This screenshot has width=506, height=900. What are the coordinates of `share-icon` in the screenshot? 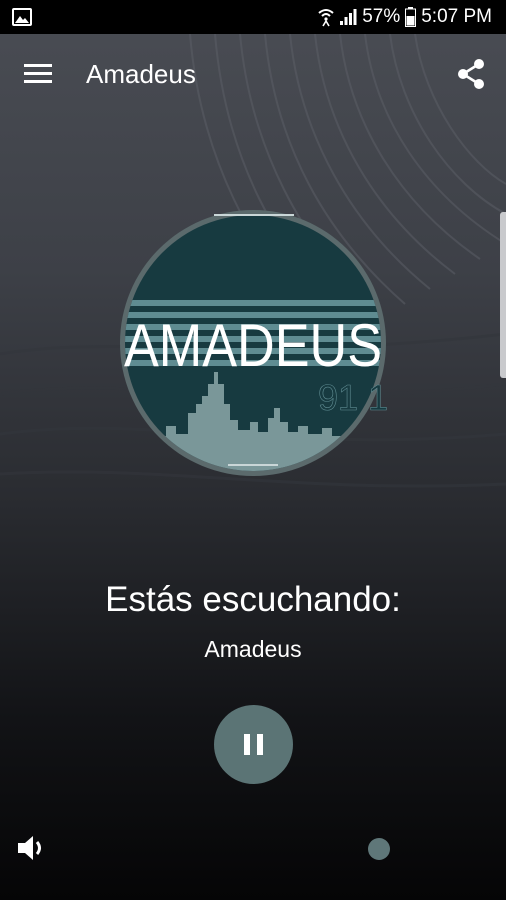 It's located at (471, 74).